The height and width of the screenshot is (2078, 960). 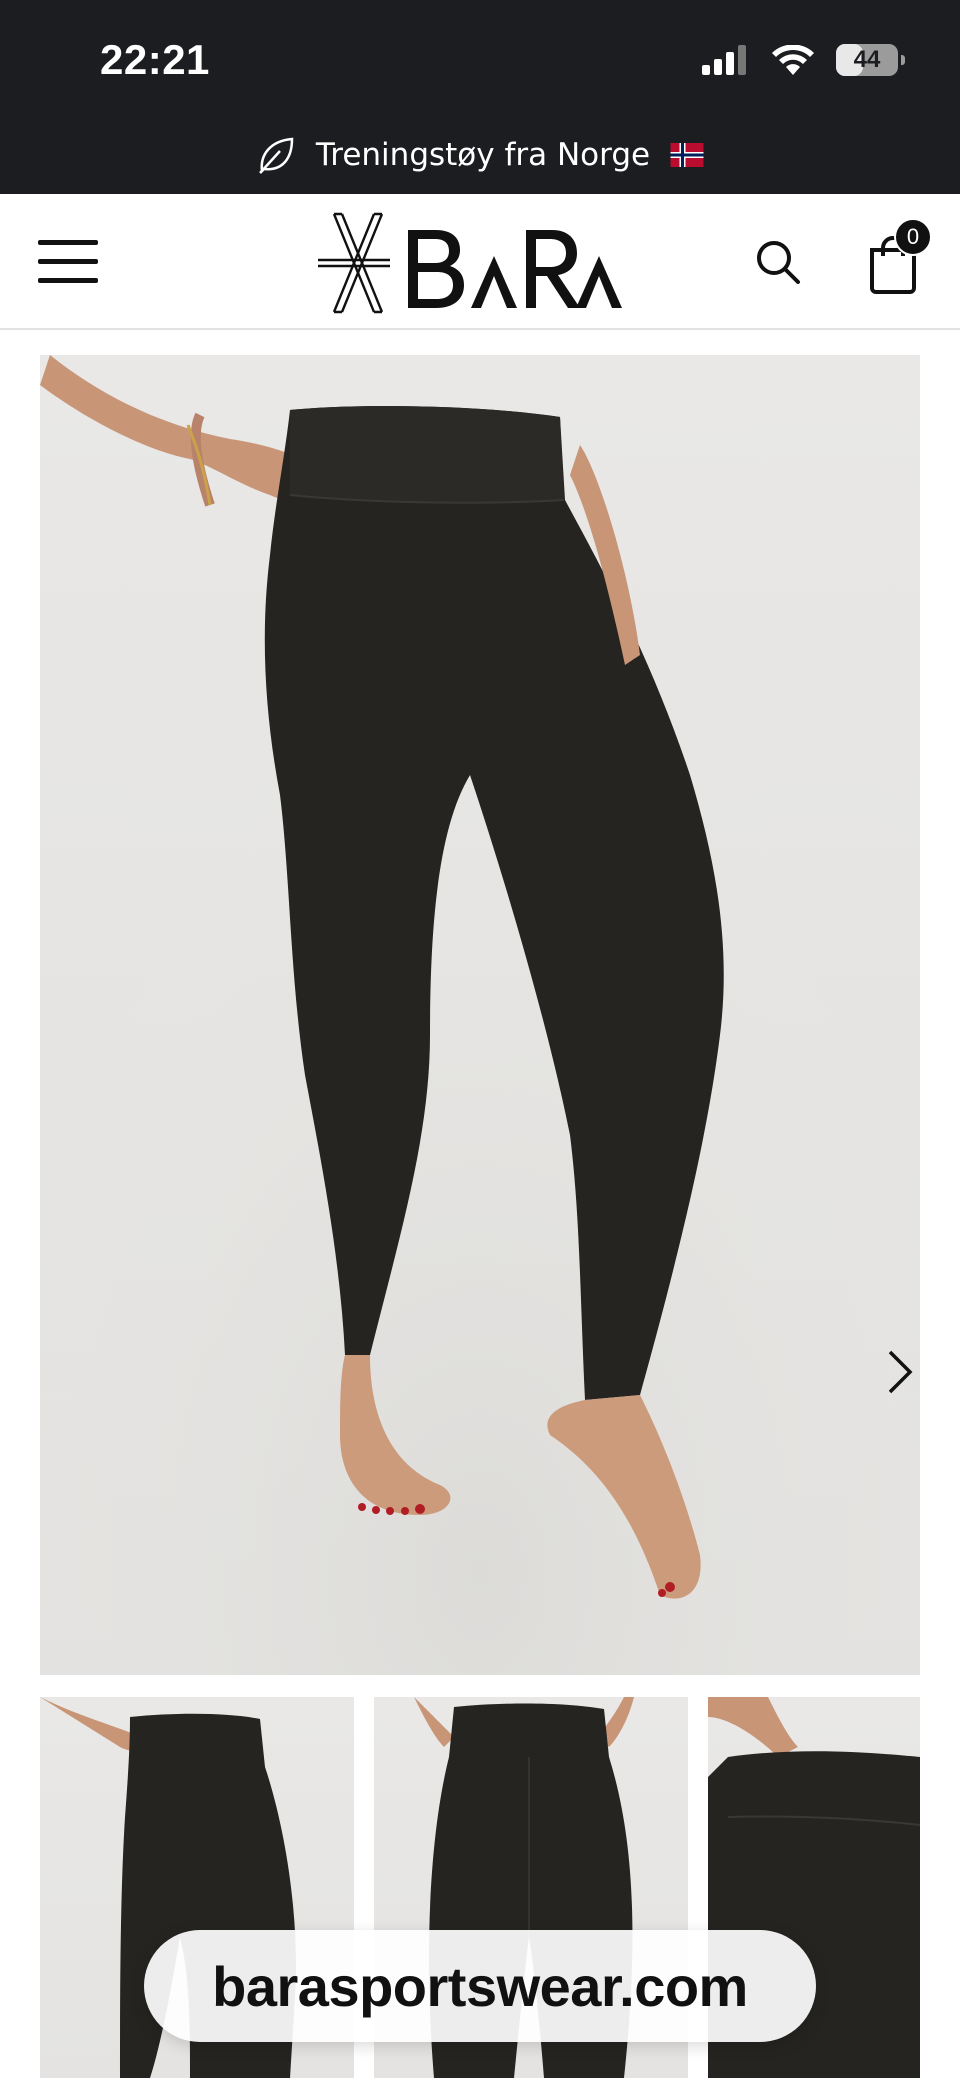 I want to click on status-time: 22:21, so click(x=155, y=59).